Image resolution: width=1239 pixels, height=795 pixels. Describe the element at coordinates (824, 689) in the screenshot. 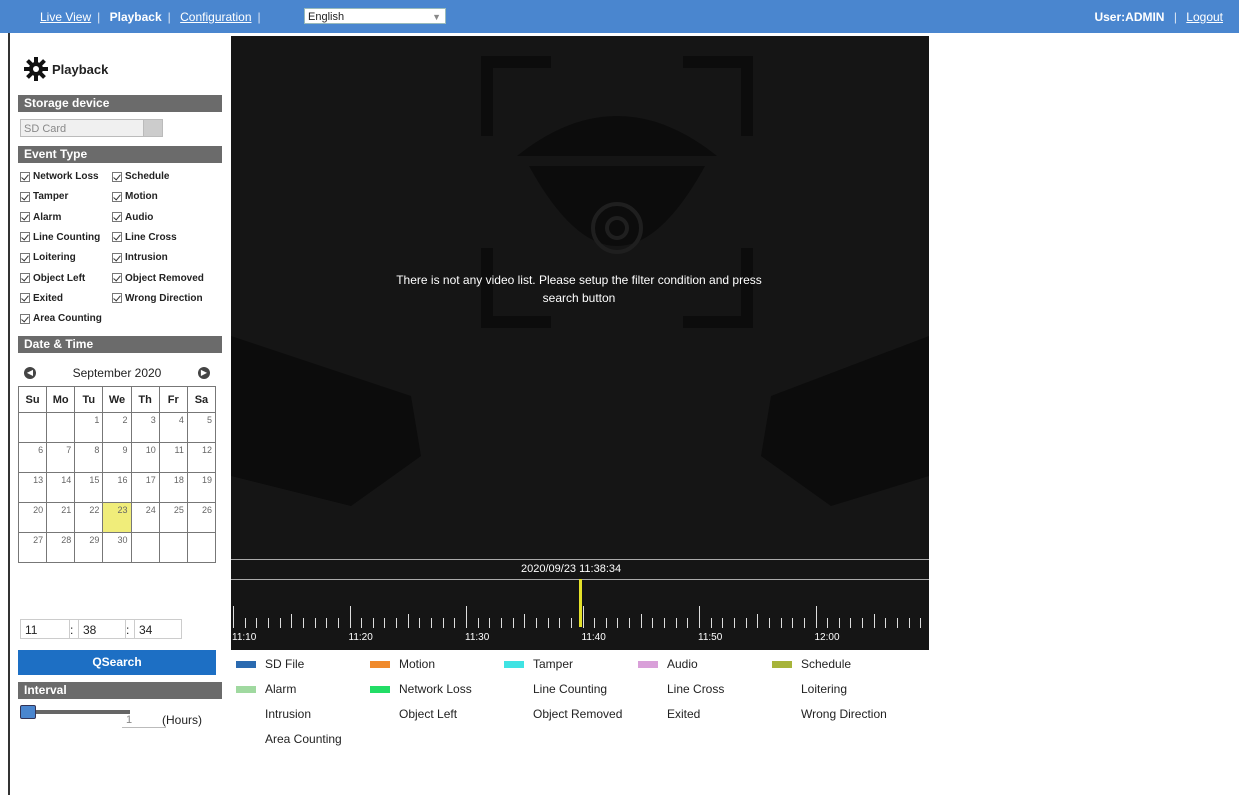

I see `legend-label: Loitering` at that location.